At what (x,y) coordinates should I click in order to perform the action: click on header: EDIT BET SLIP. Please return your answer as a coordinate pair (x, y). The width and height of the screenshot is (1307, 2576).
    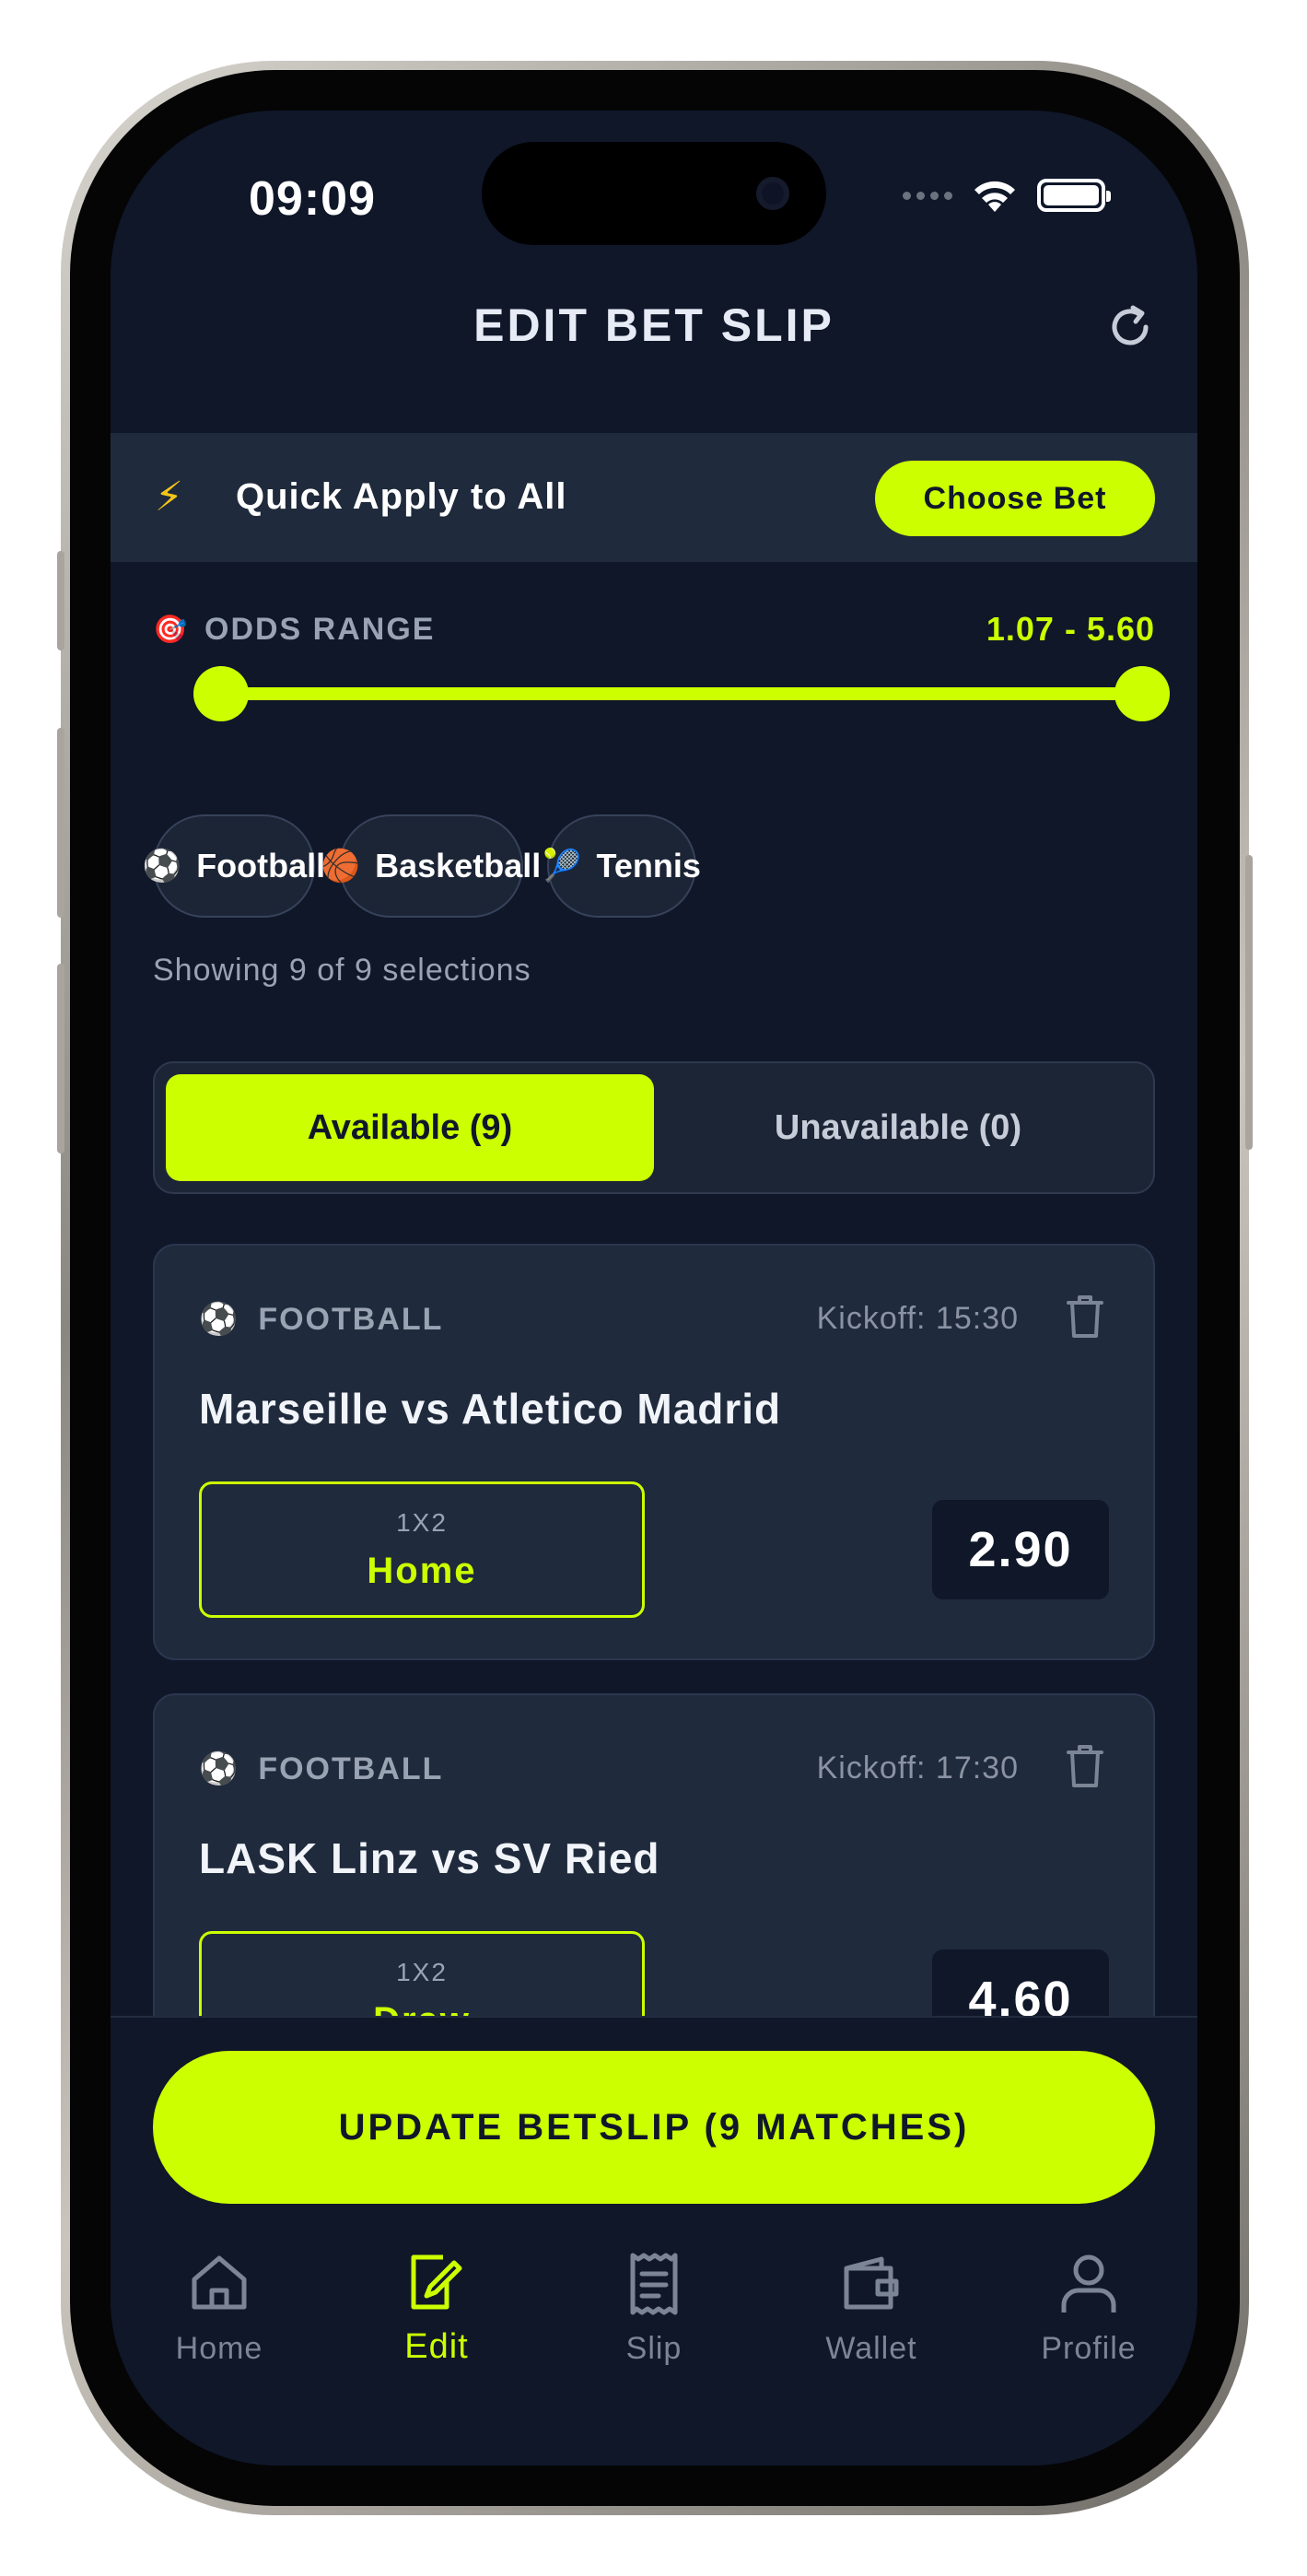
    Looking at the image, I should click on (654, 327).